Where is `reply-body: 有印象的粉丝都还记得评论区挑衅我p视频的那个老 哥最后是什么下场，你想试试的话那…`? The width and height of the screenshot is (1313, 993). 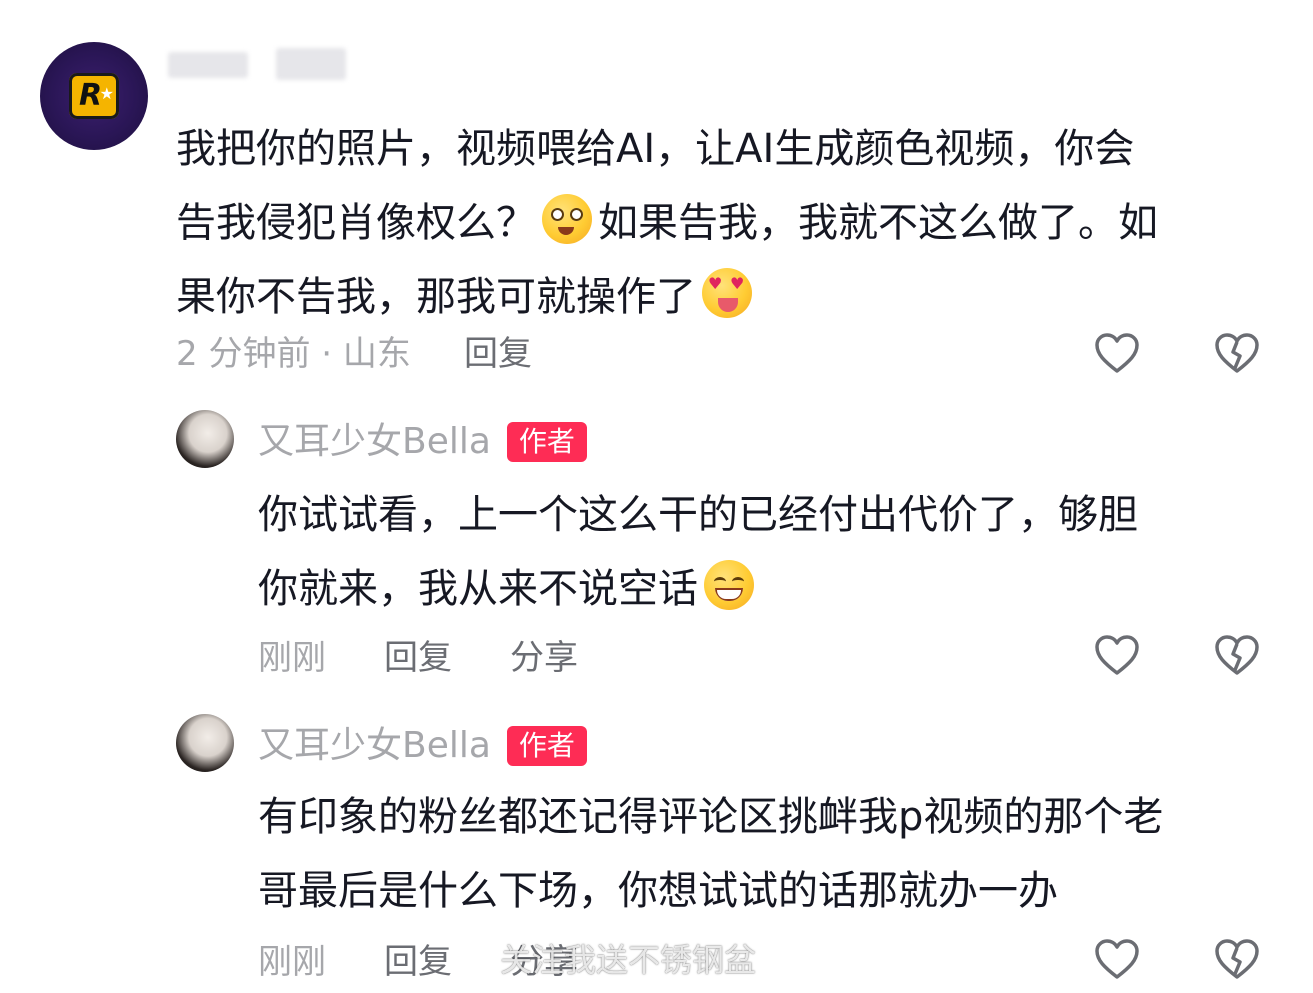
reply-body: 有印象的粉丝都还记得评论区挑衅我p视频的那个老 哥最后是什么下场，你想试试的话那… is located at coordinates (763, 854).